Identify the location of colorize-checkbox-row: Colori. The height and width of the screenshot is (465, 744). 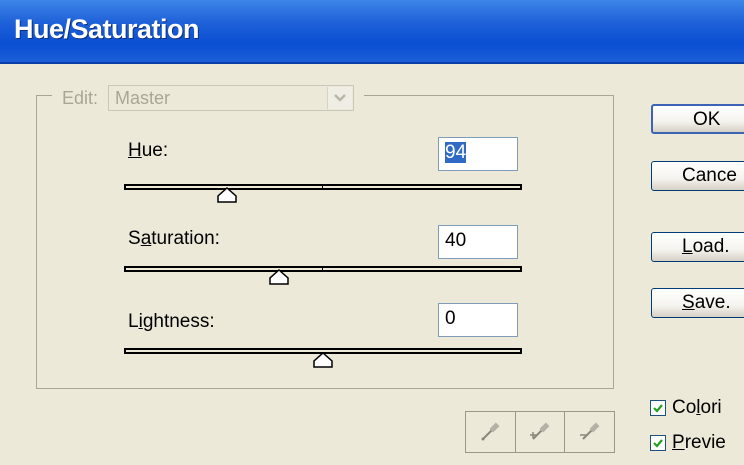
(686, 408).